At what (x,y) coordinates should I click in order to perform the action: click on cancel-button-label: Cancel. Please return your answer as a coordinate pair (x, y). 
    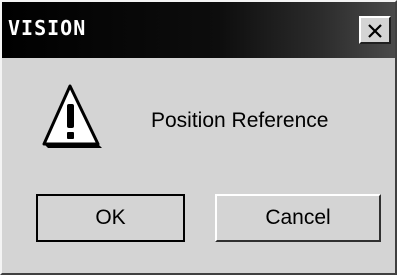
    Looking at the image, I should click on (298, 217).